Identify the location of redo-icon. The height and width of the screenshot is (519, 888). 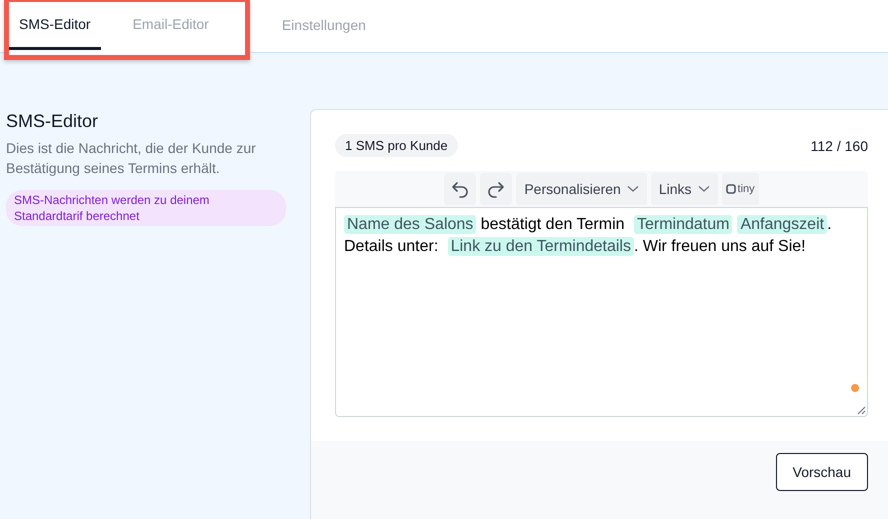
(496, 189).